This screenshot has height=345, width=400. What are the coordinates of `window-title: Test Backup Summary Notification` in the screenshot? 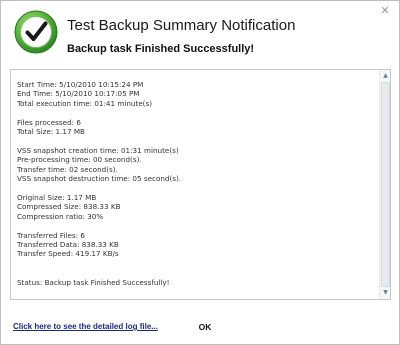 It's located at (181, 25).